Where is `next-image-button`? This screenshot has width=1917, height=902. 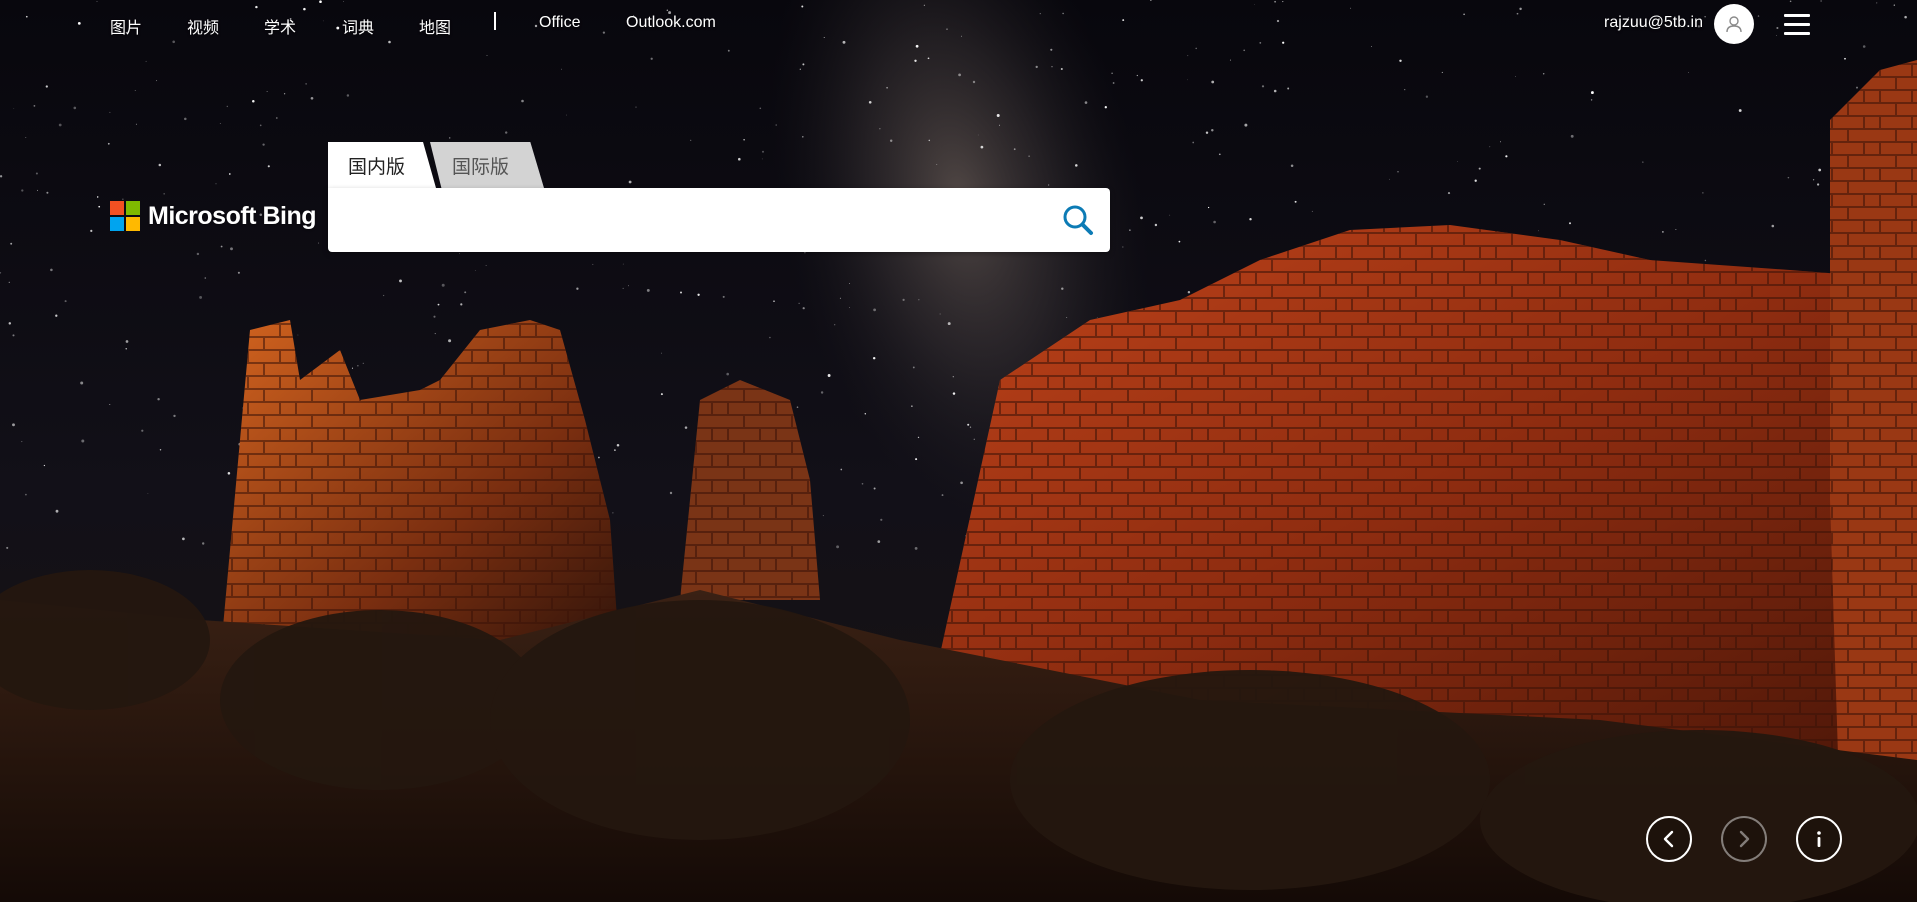
next-image-button is located at coordinates (1744, 839).